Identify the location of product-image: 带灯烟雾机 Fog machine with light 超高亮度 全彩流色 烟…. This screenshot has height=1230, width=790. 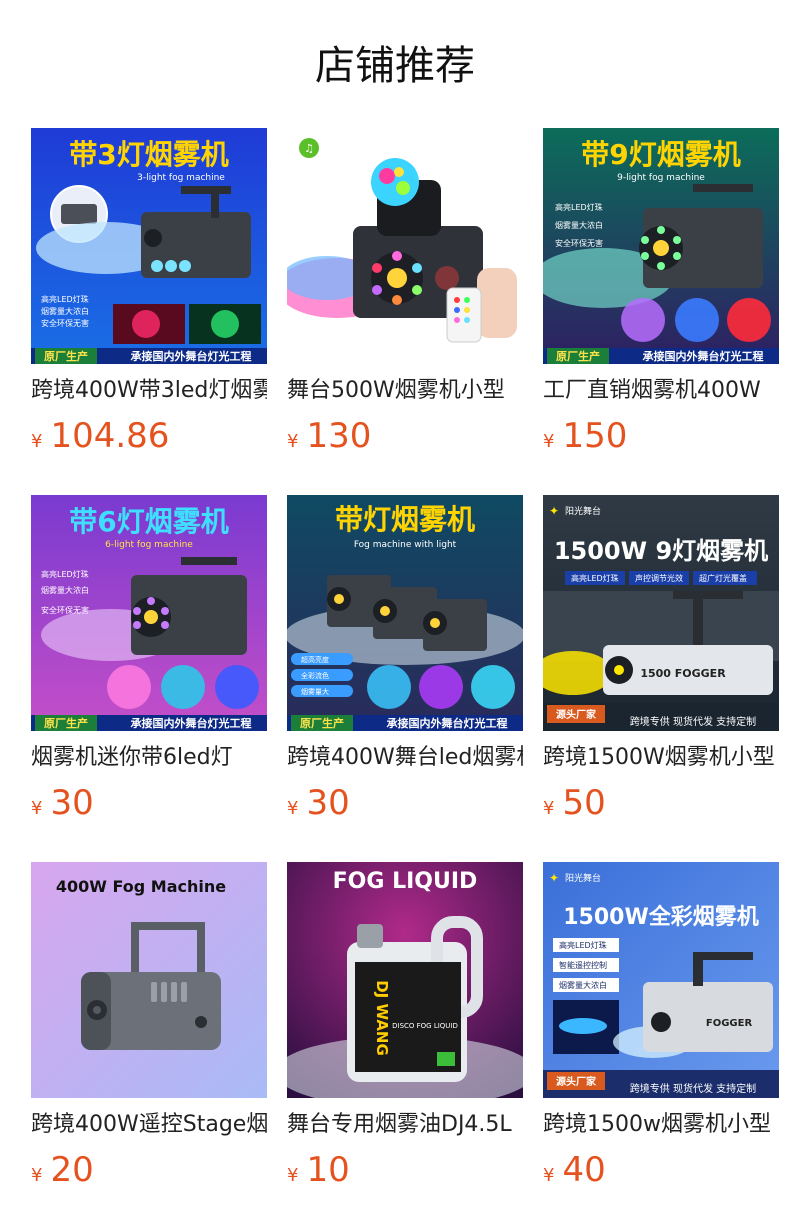
(405, 613).